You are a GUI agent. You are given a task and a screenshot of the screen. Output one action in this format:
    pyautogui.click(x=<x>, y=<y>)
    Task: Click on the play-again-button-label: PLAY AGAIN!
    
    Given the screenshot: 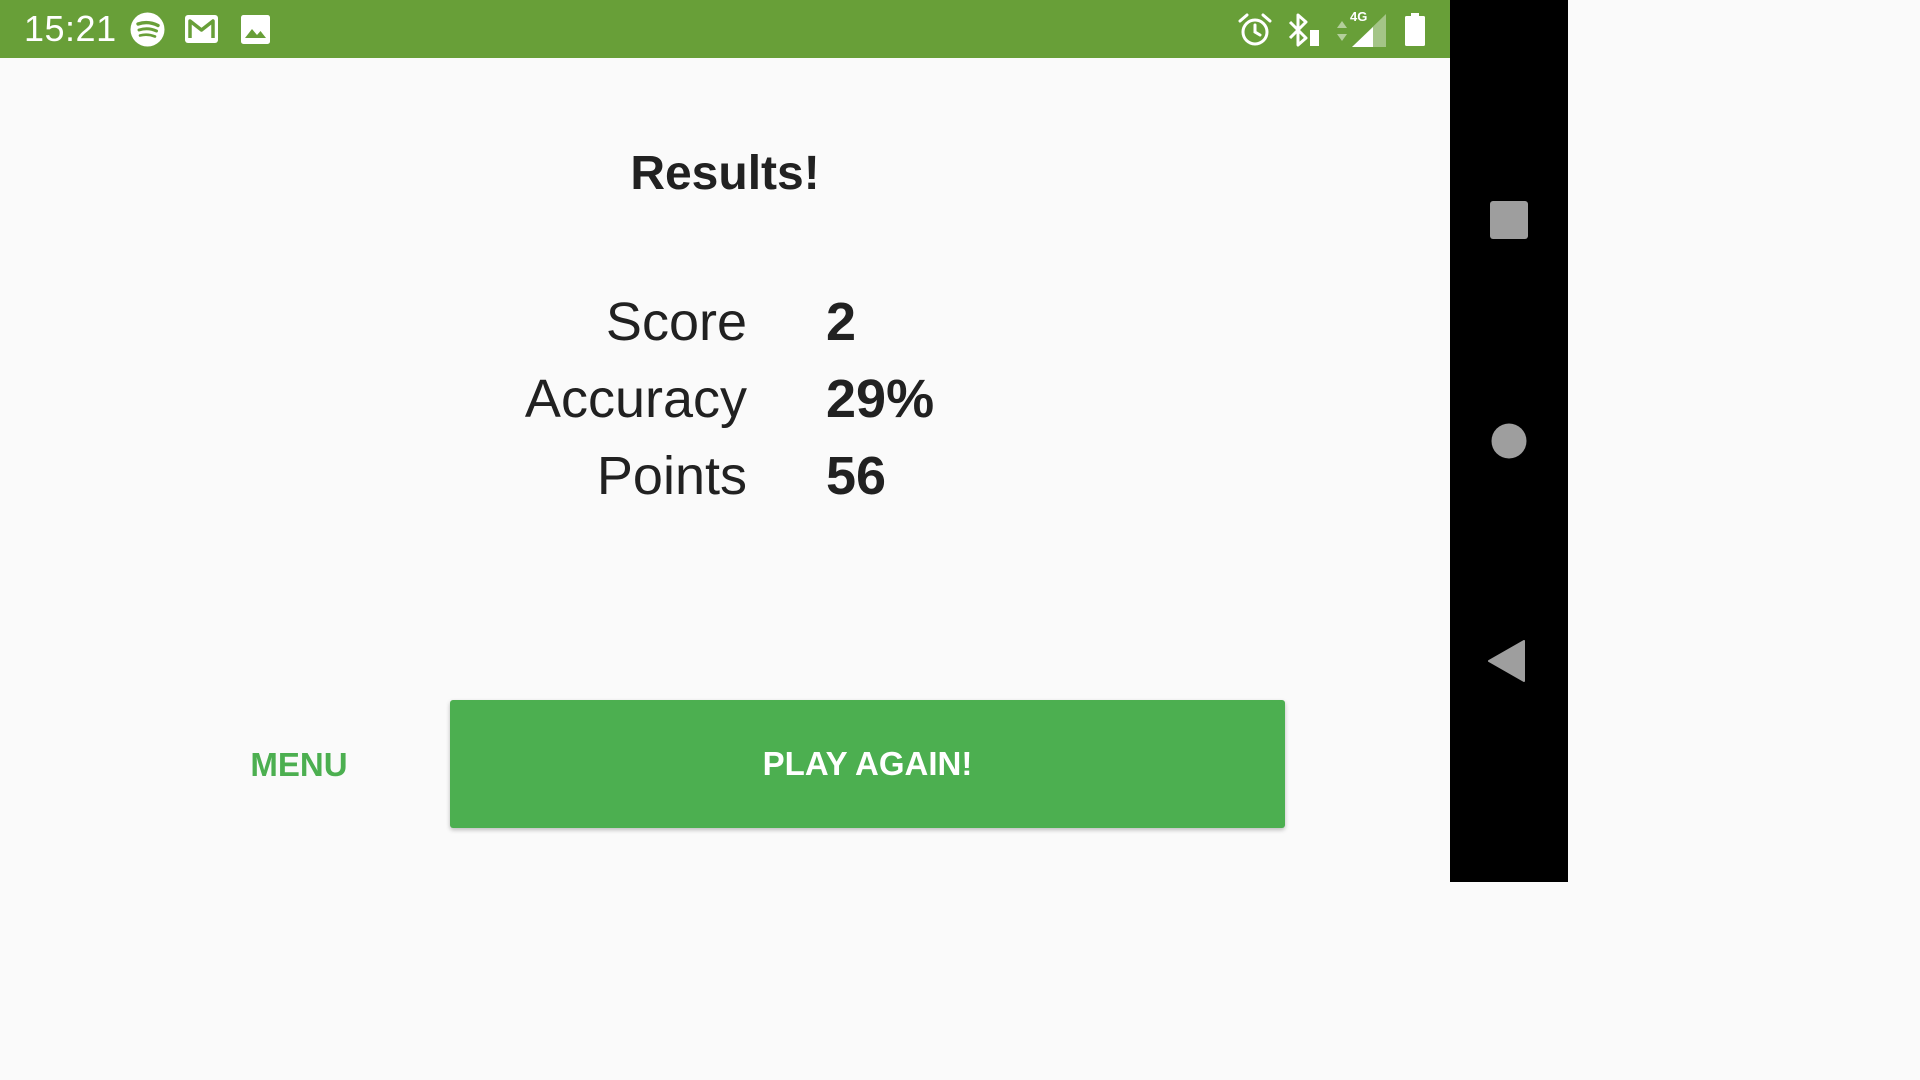 What is the action you would take?
    pyautogui.click(x=867, y=763)
    